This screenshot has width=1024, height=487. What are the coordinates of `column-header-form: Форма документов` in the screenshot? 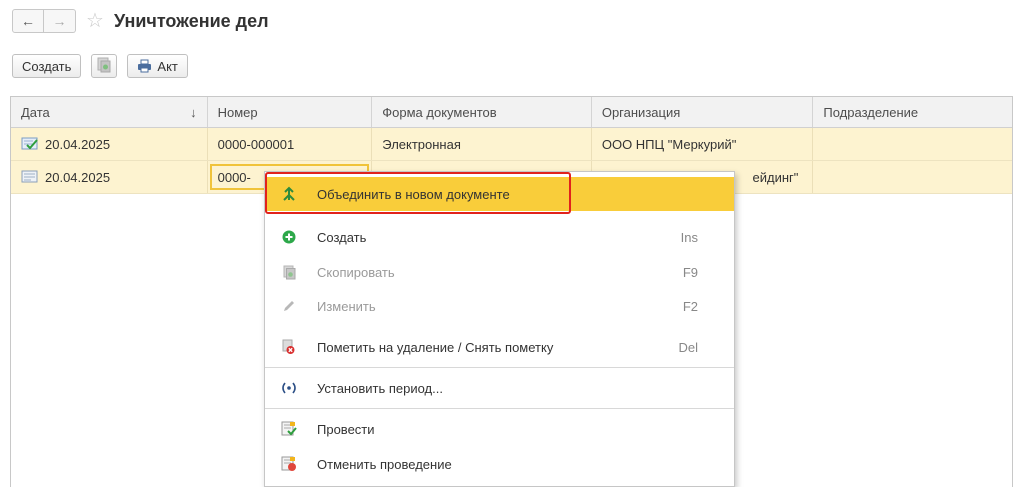 It's located at (482, 112).